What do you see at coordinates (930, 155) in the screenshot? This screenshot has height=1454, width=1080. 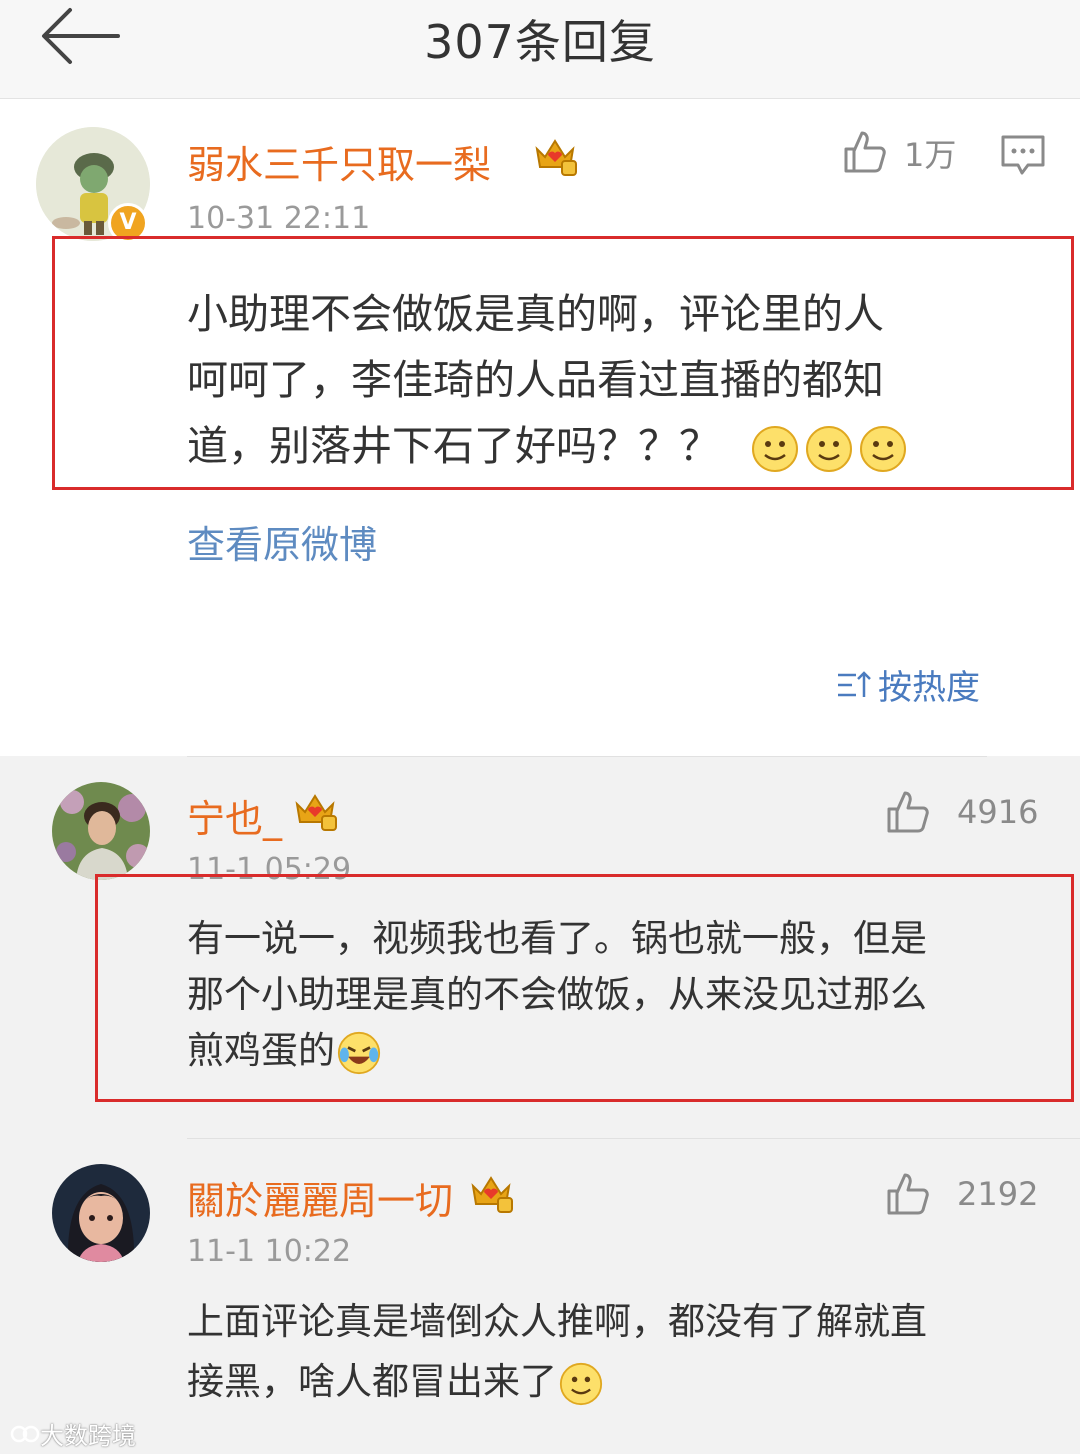 I see `like-count: 1万` at bounding box center [930, 155].